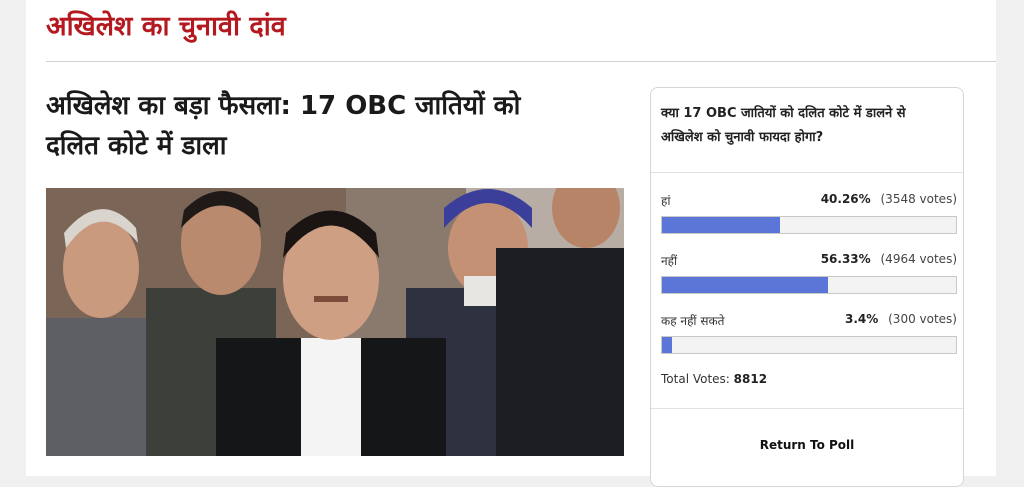 Image resolution: width=1024 pixels, height=487 pixels. I want to click on poll-option-label: कह नहीं सकते, so click(693, 321).